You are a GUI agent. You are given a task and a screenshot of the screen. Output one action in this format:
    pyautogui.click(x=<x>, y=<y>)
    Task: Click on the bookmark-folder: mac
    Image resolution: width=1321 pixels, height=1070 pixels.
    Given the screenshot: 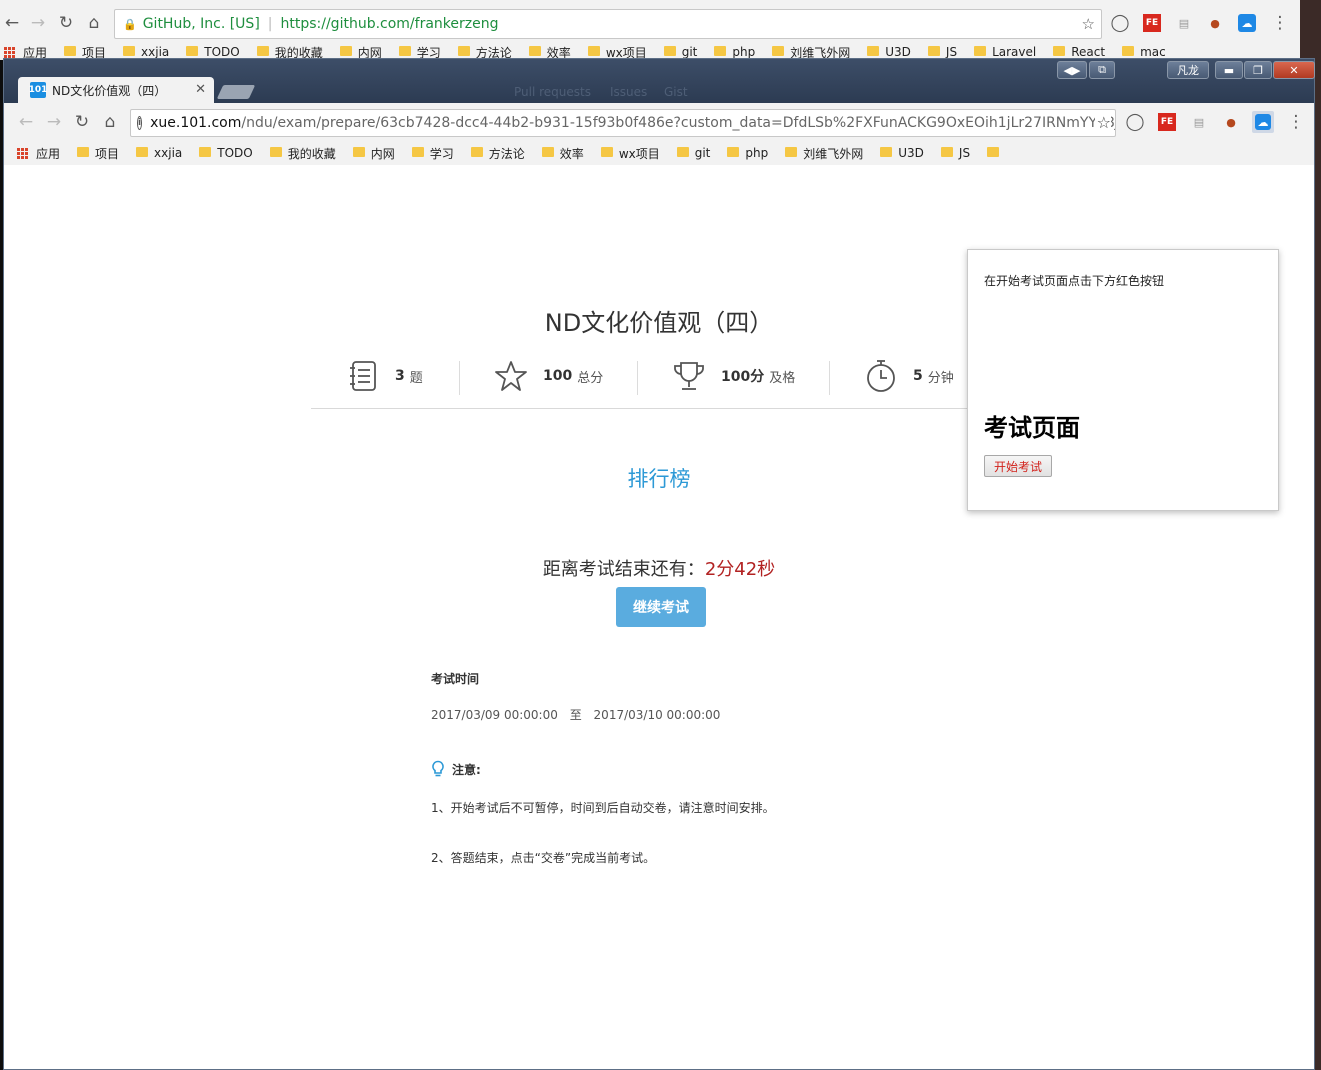 What is the action you would take?
    pyautogui.click(x=1144, y=52)
    